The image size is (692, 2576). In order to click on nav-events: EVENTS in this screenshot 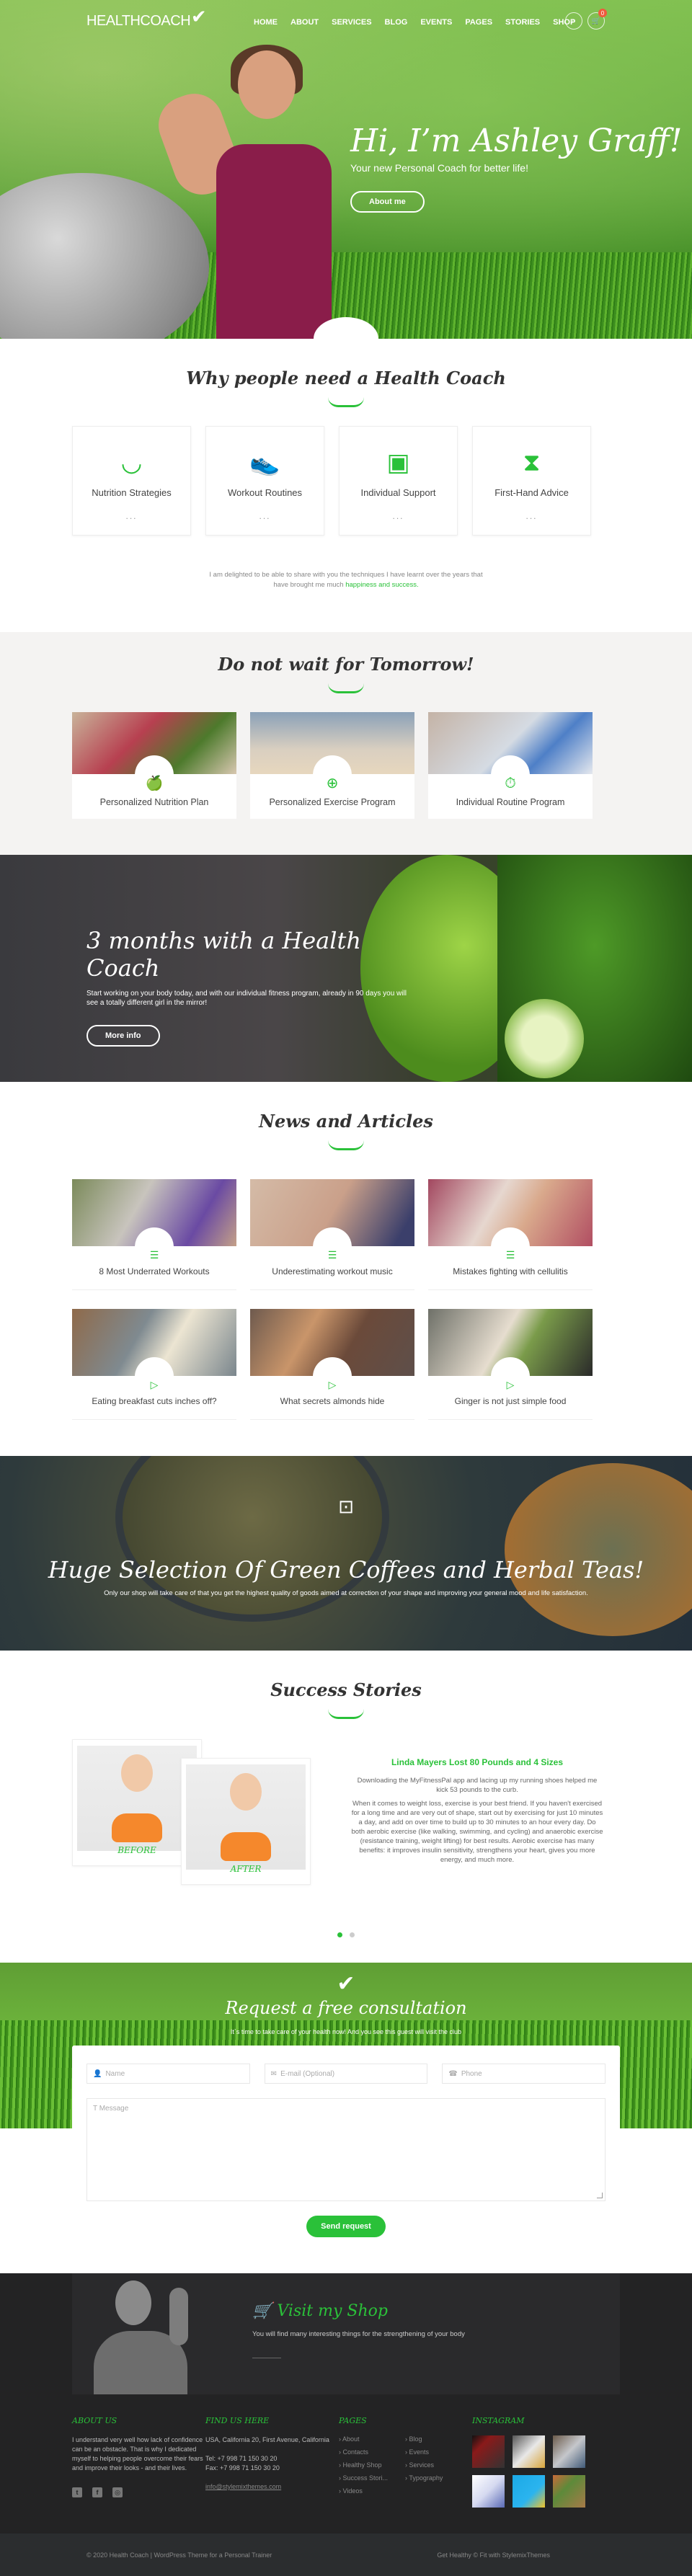, I will do `click(436, 22)`.